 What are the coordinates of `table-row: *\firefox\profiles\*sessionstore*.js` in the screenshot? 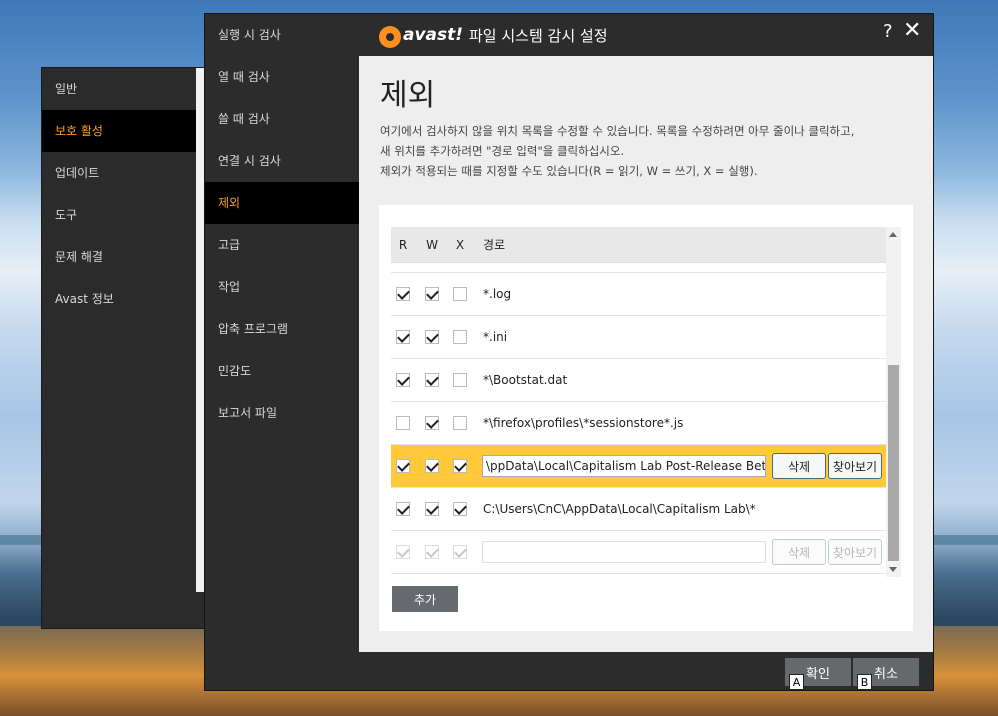 It's located at (638, 423).